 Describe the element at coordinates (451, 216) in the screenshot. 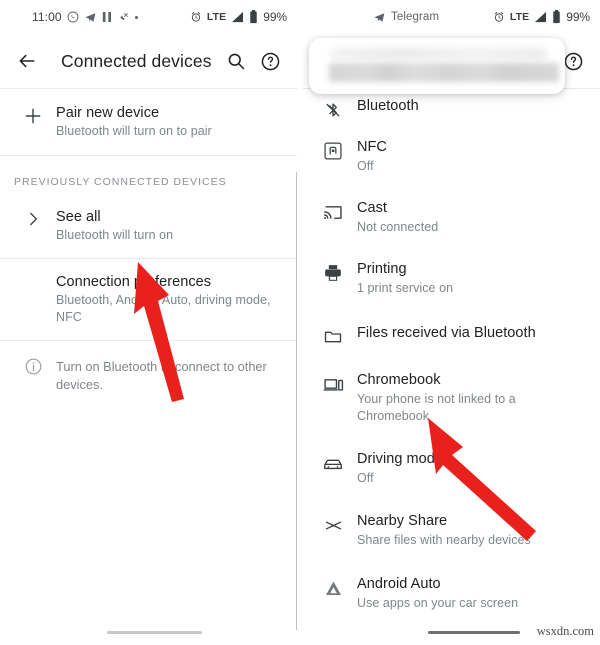

I see `list-item-cast: Cast Not connected` at that location.